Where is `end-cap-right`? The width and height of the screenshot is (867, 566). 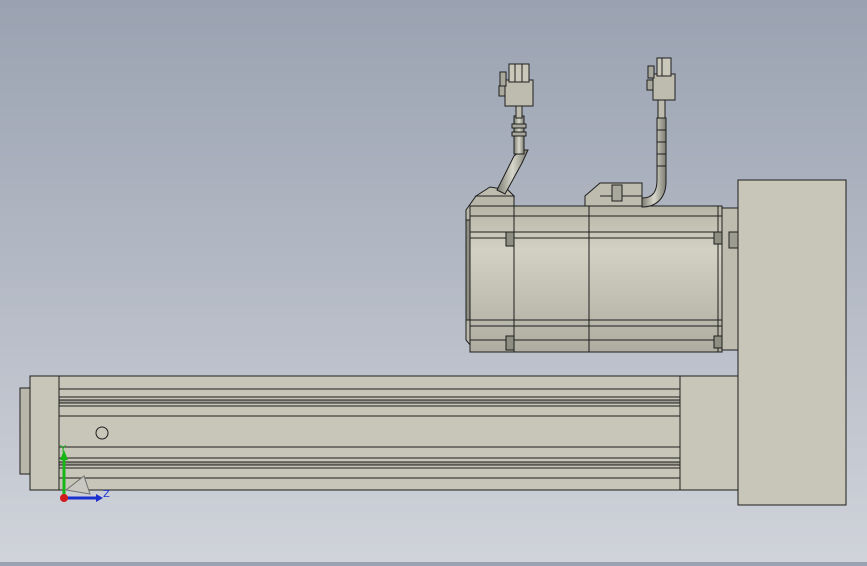 end-cap-right is located at coordinates (709, 433).